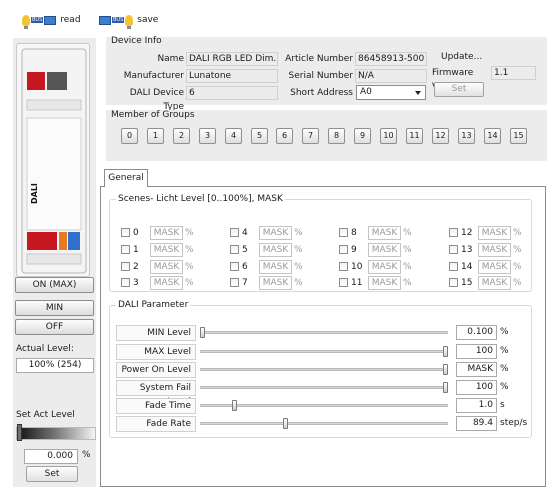 Image resolution: width=560 pixels, height=487 pixels. Describe the element at coordinates (53, 160) in the screenshot. I see `dali-device-image: DALI` at that location.